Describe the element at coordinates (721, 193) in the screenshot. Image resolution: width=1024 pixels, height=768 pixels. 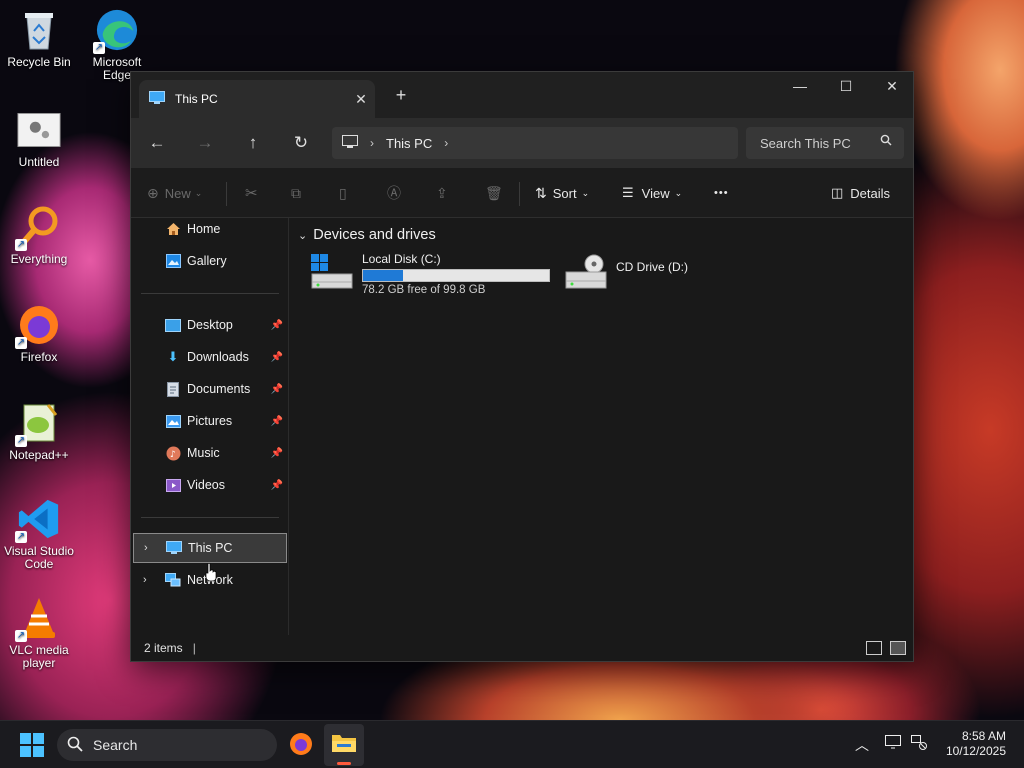
I see `more-options-button: •••` at that location.